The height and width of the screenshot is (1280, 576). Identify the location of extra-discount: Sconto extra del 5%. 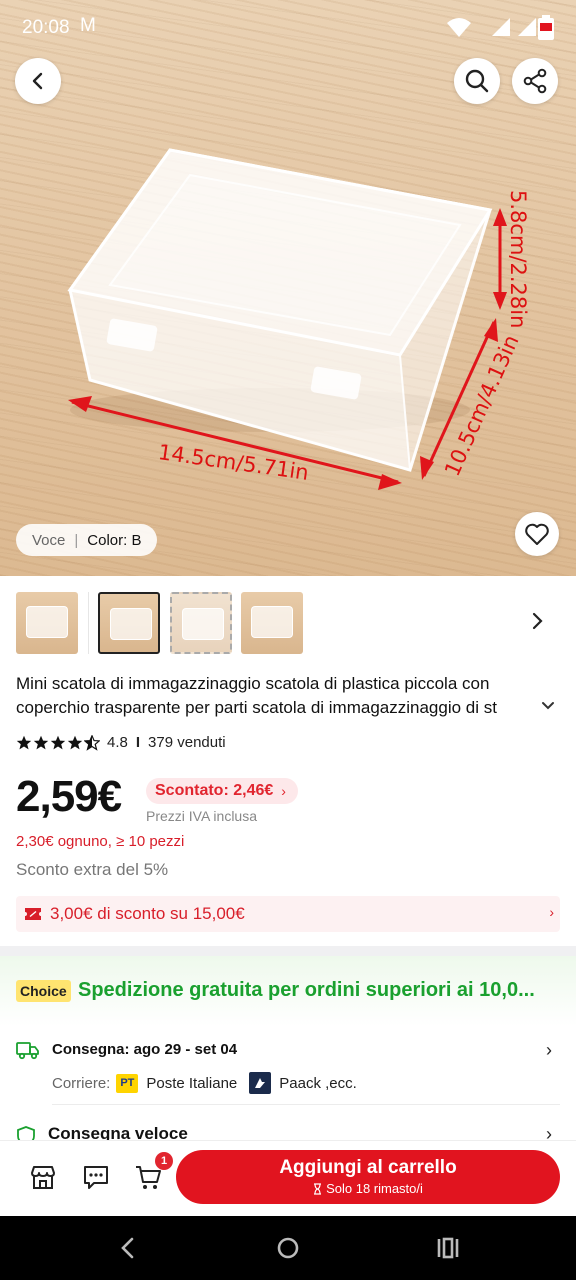
(92, 869).